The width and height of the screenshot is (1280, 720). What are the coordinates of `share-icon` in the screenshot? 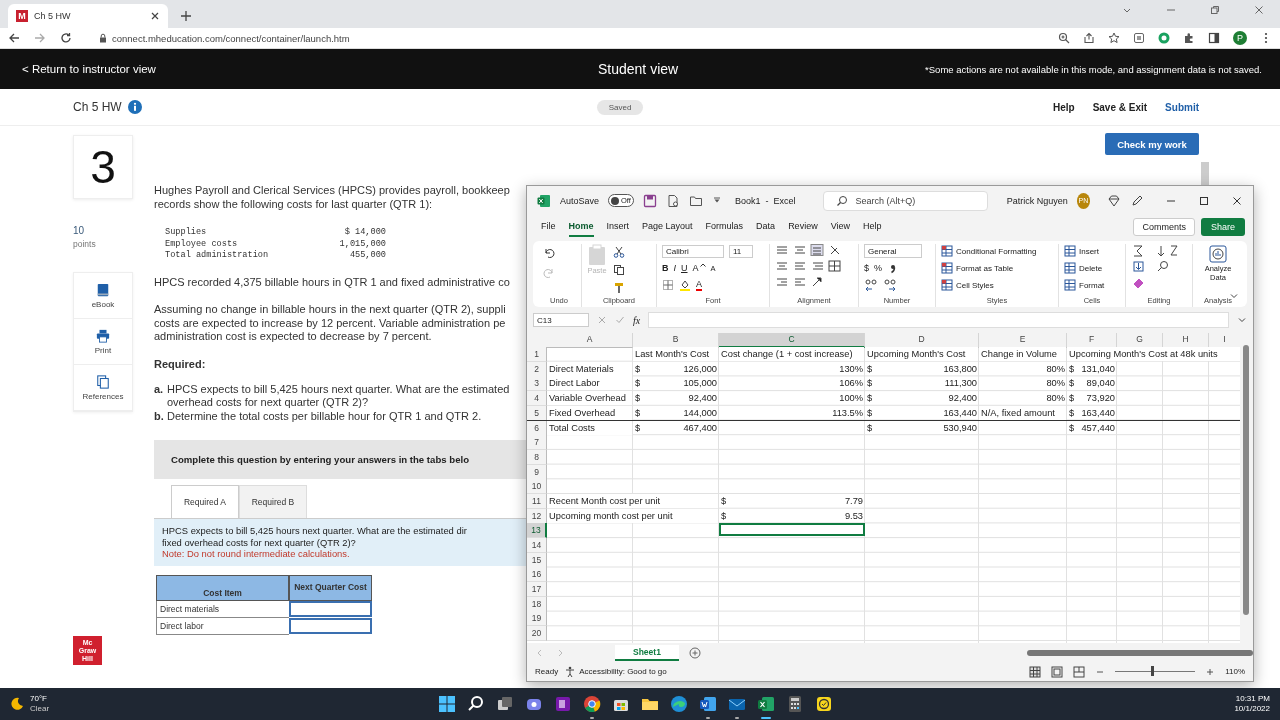 It's located at (1089, 38).